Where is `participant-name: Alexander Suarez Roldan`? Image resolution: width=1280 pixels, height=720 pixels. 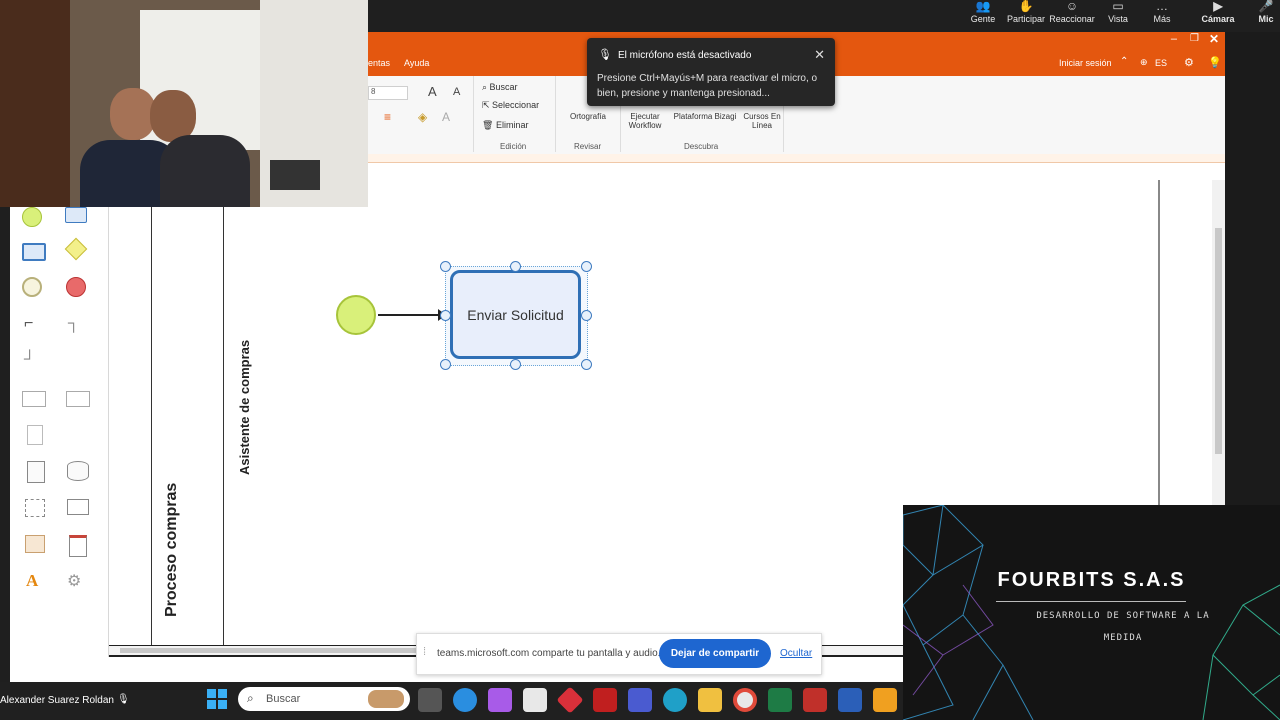
participant-name: Alexander Suarez Roldan is located at coordinates (57, 700).